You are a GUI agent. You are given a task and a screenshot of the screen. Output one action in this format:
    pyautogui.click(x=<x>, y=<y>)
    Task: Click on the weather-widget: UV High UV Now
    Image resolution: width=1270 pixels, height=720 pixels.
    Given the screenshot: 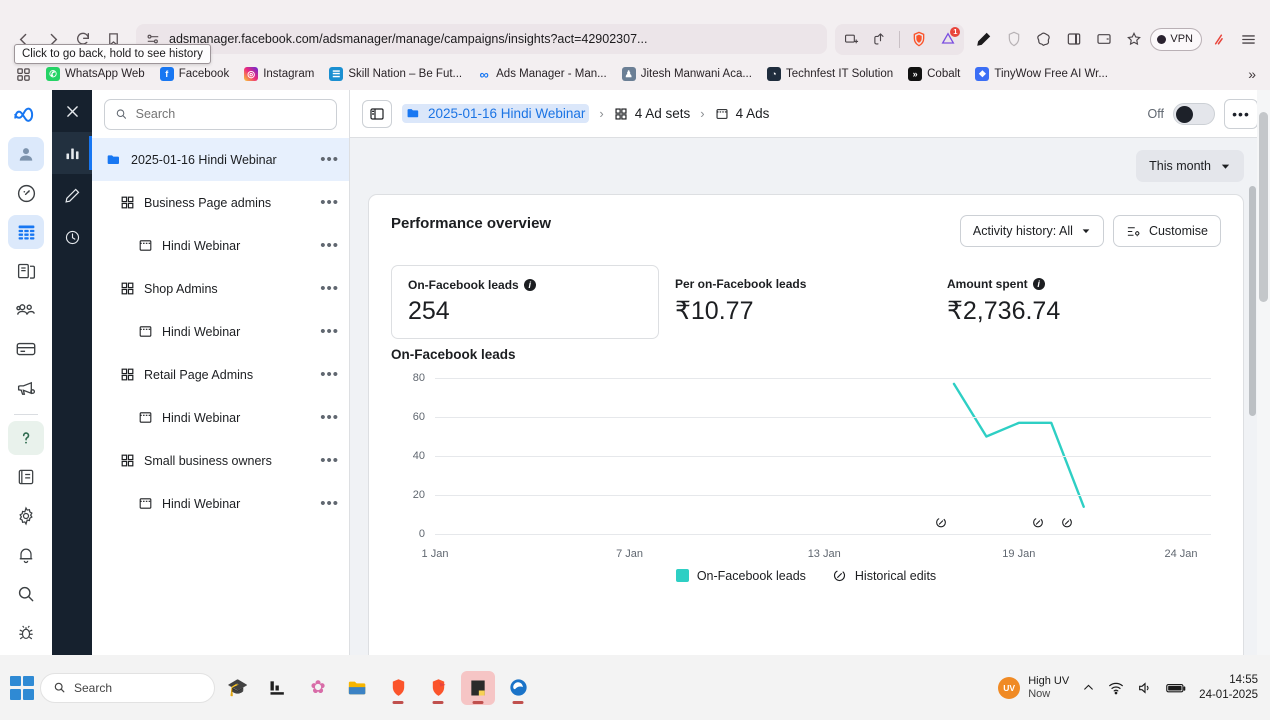 What is the action you would take?
    pyautogui.click(x=1033, y=688)
    